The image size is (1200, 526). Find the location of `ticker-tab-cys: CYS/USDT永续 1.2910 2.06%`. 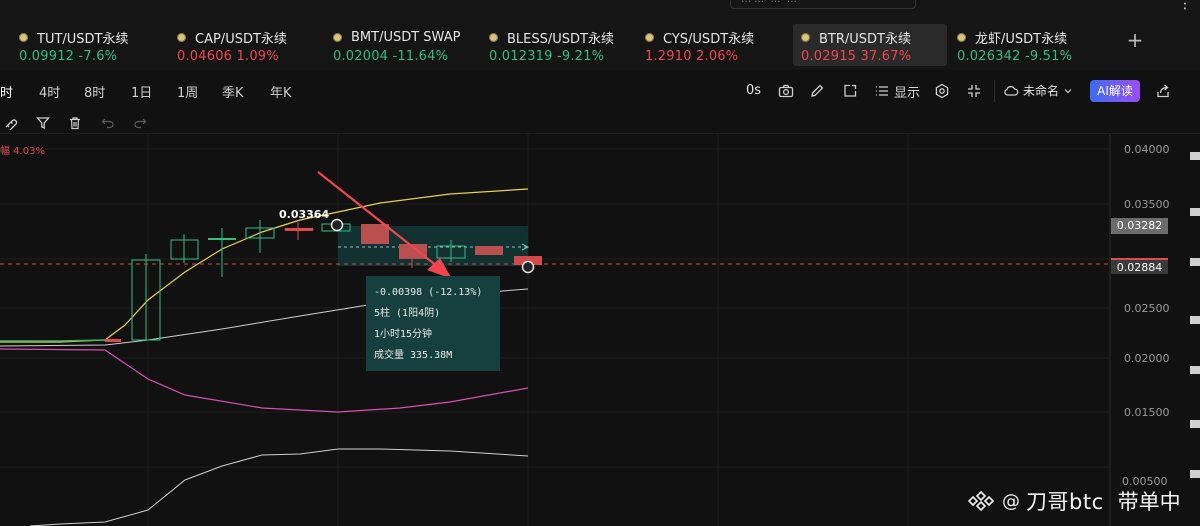

ticker-tab-cys: CYS/USDT永续 1.2910 2.06% is located at coordinates (699, 45).